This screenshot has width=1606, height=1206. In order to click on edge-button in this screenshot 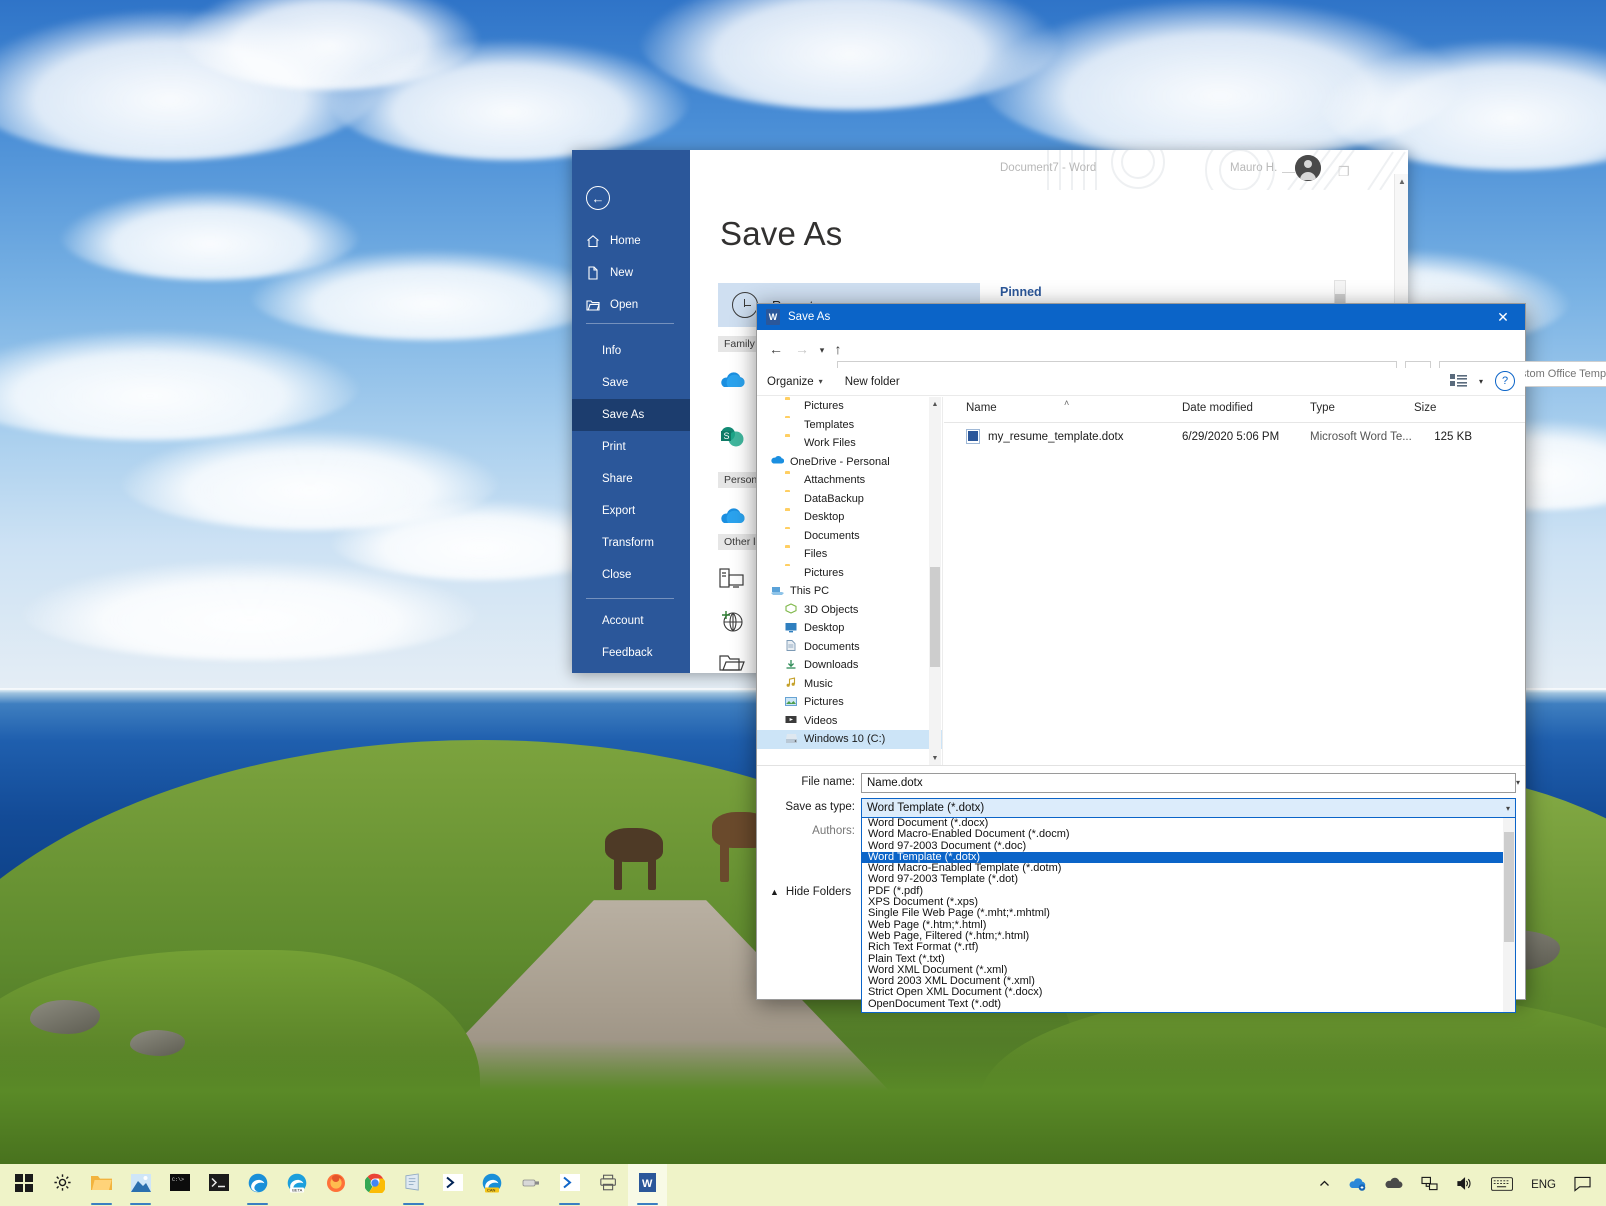, I will do `click(257, 1185)`.